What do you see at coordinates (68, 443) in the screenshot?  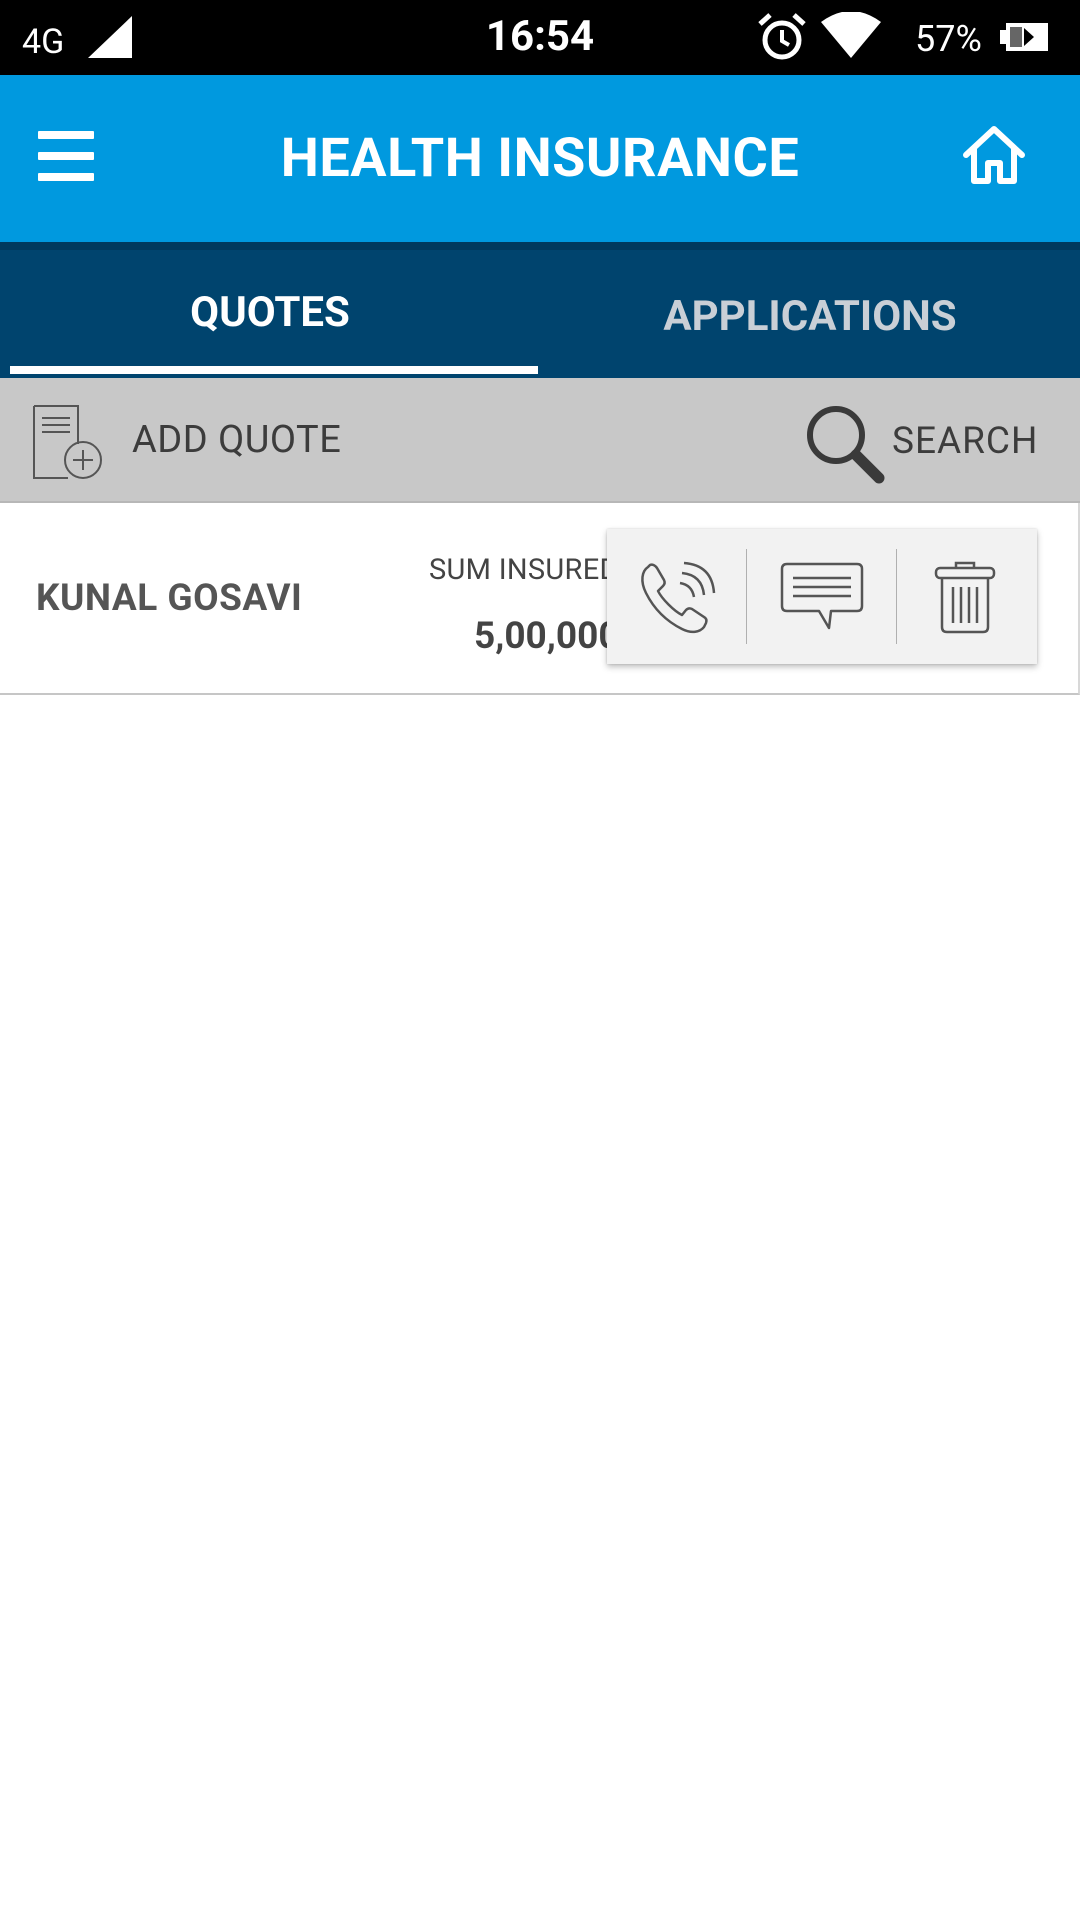 I see `add-document-icon` at bounding box center [68, 443].